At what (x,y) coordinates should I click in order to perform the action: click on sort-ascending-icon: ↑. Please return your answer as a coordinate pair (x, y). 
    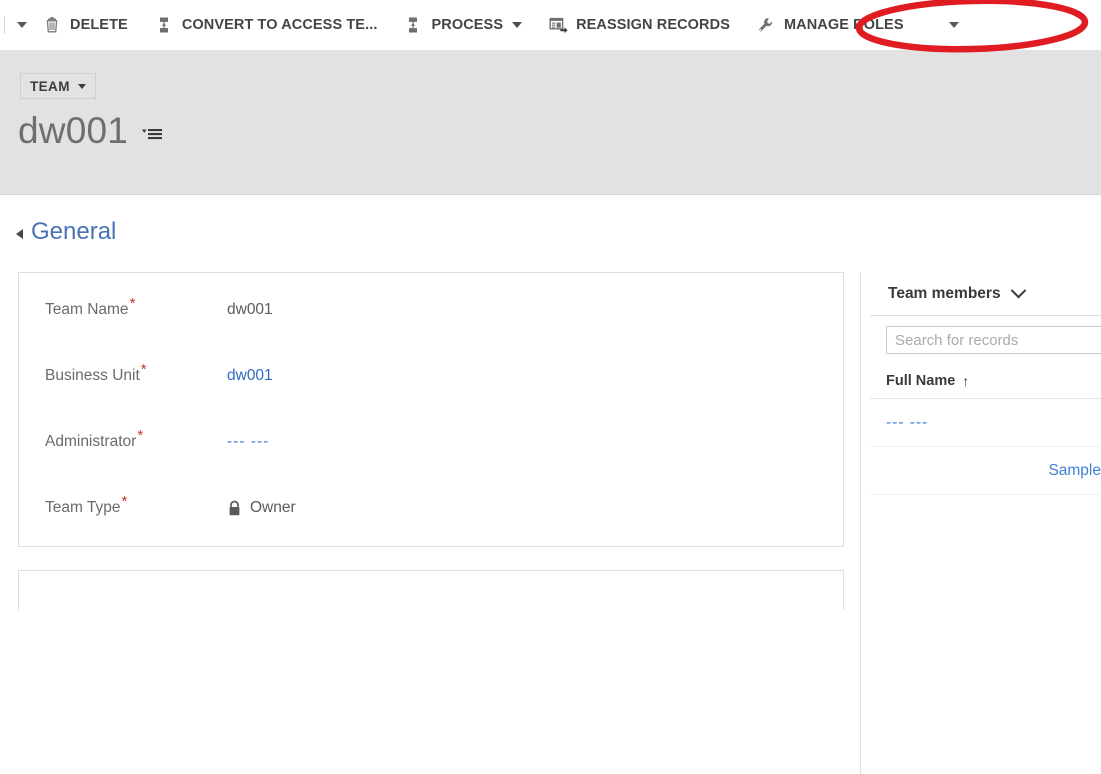
    Looking at the image, I should click on (966, 381).